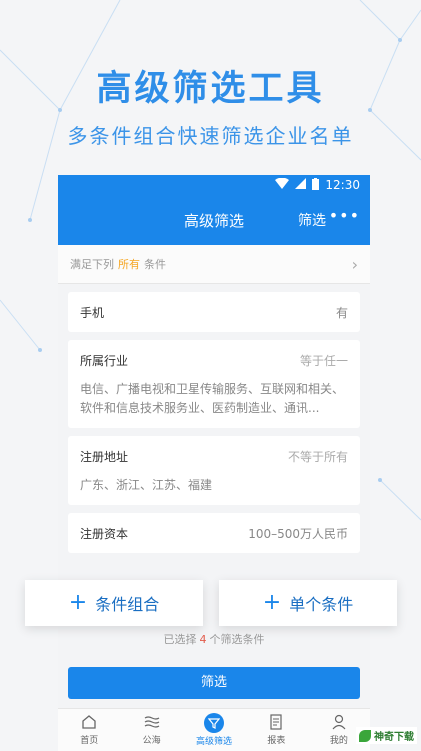 Image resolution: width=421 pixels, height=751 pixels. I want to click on tab-label: 我的, so click(338, 741).